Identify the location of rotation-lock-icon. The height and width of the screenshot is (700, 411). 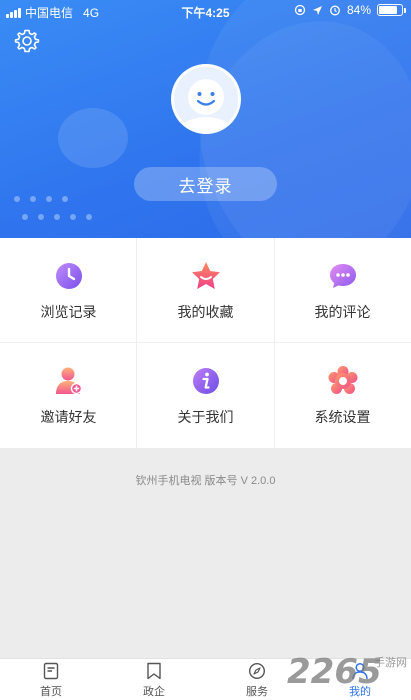
(300, 10).